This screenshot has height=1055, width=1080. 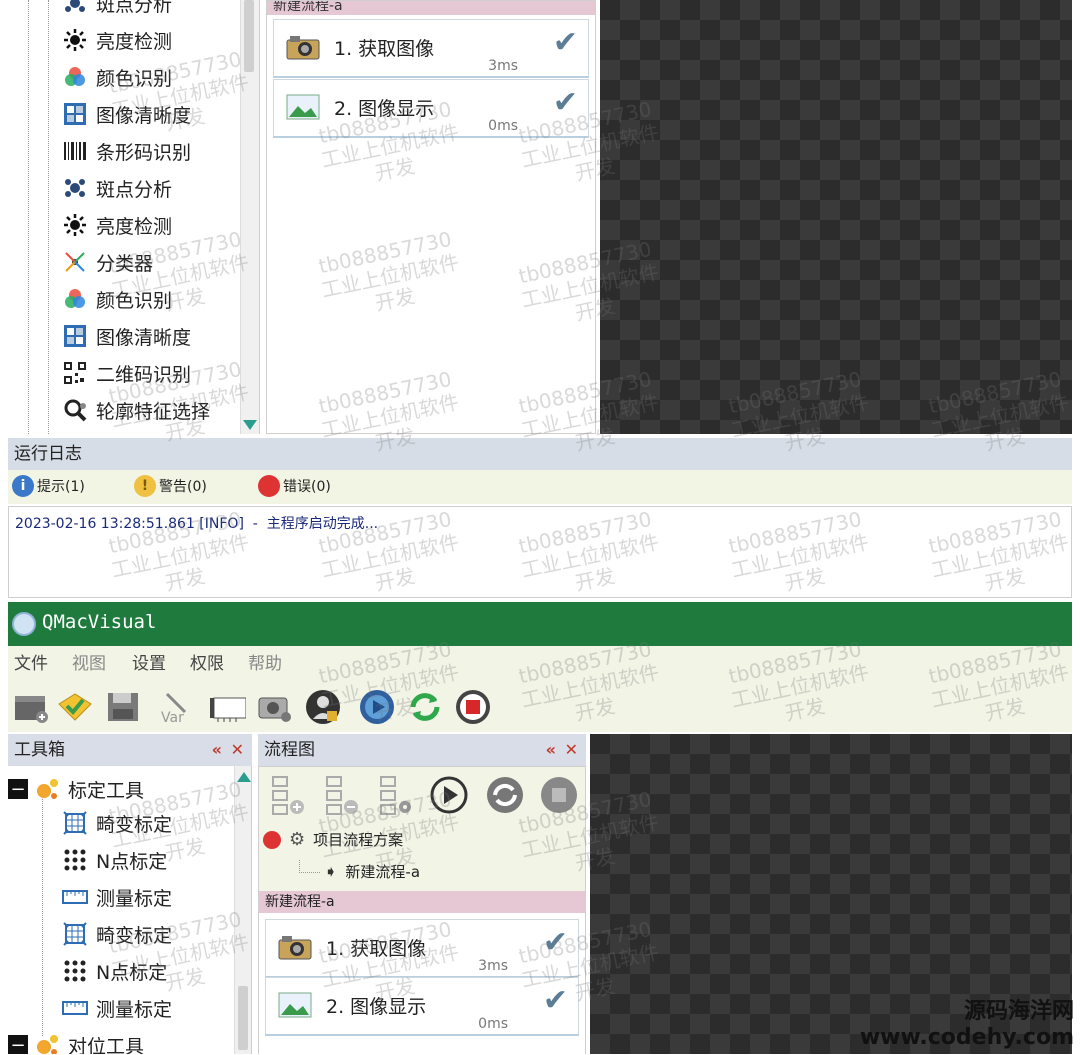 What do you see at coordinates (250, 425) in the screenshot?
I see `scroll-down-arrow-icon` at bounding box center [250, 425].